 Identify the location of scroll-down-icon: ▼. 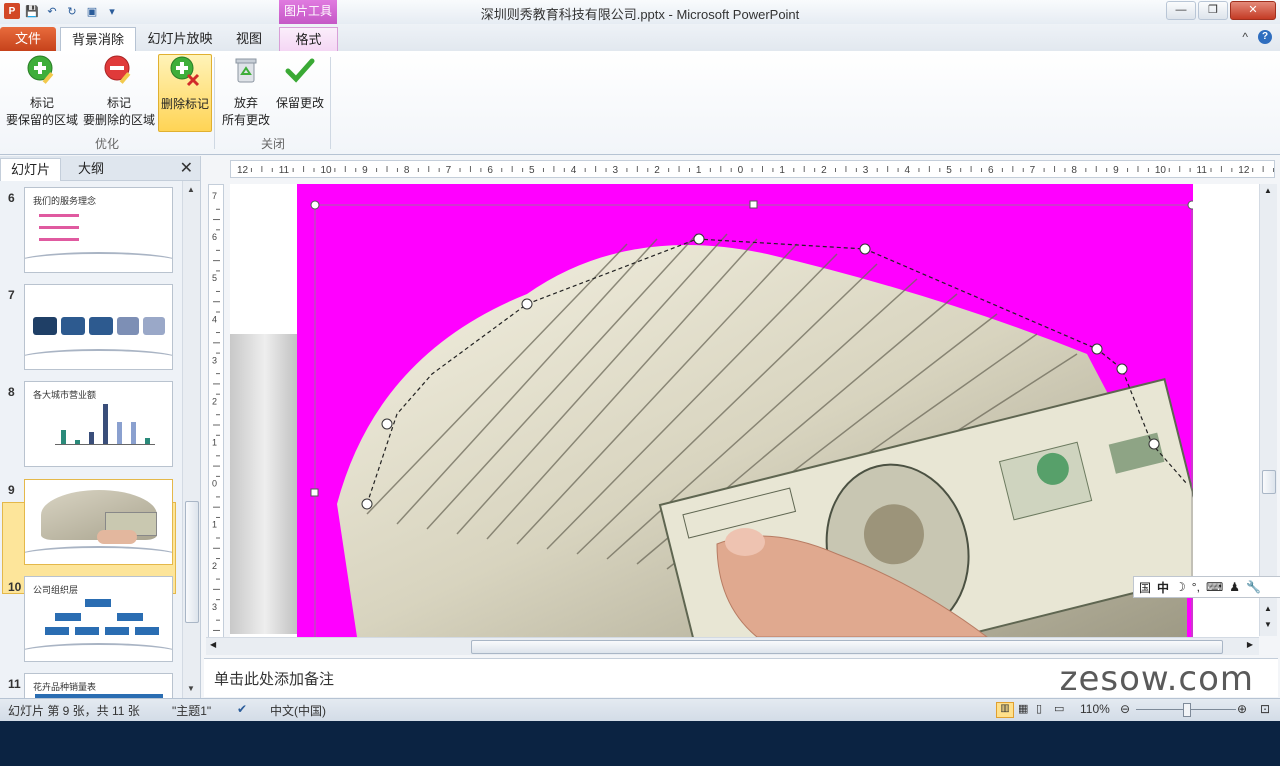
(191, 688).